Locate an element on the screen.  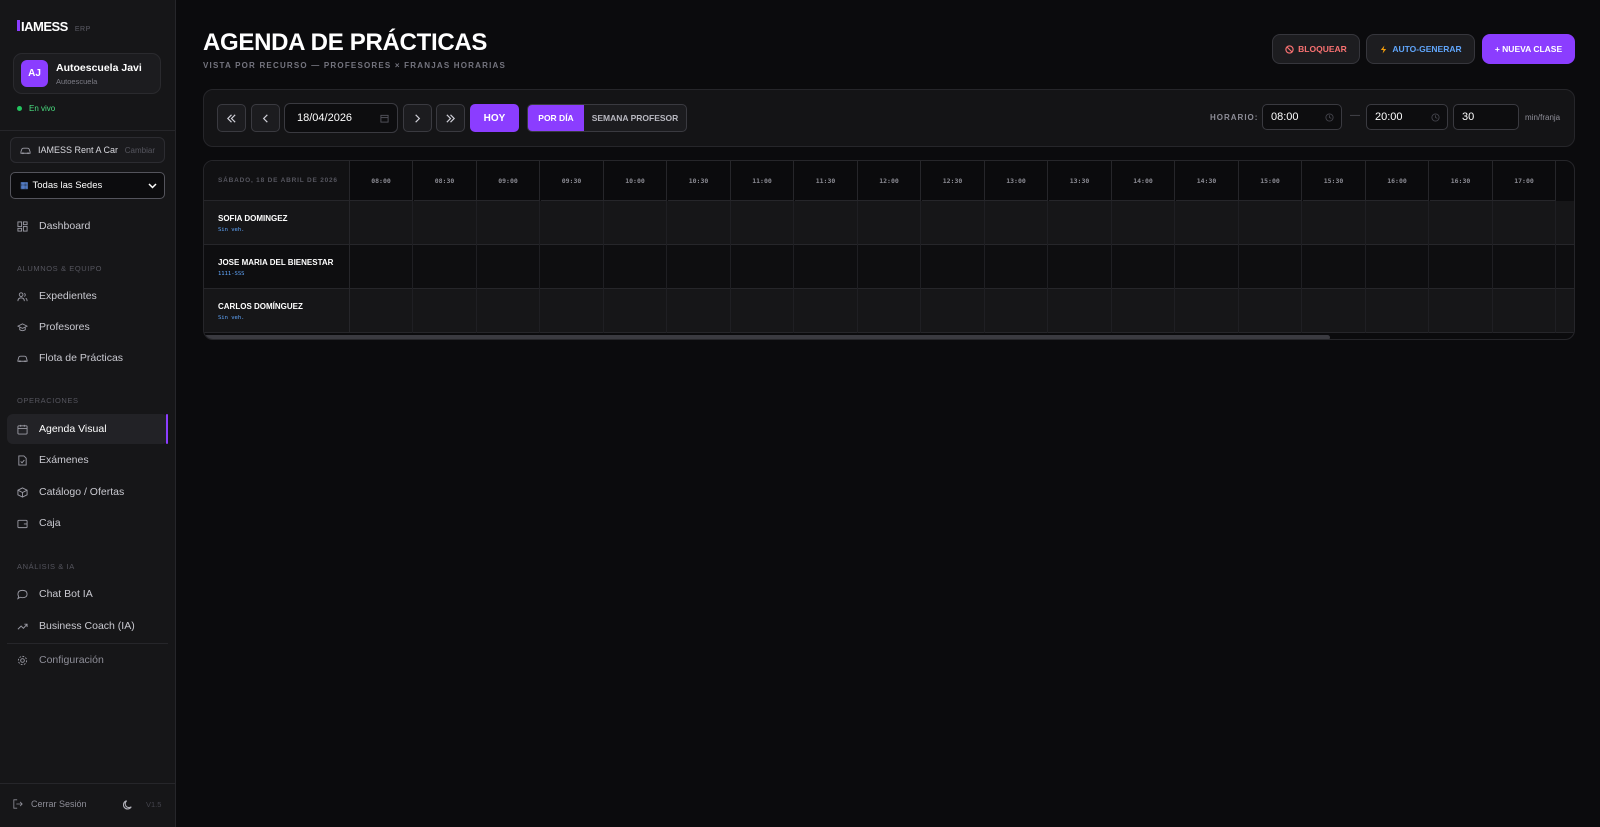
company-switcher: IAMESS Rent A Car Cambiar is located at coordinates (87, 150).